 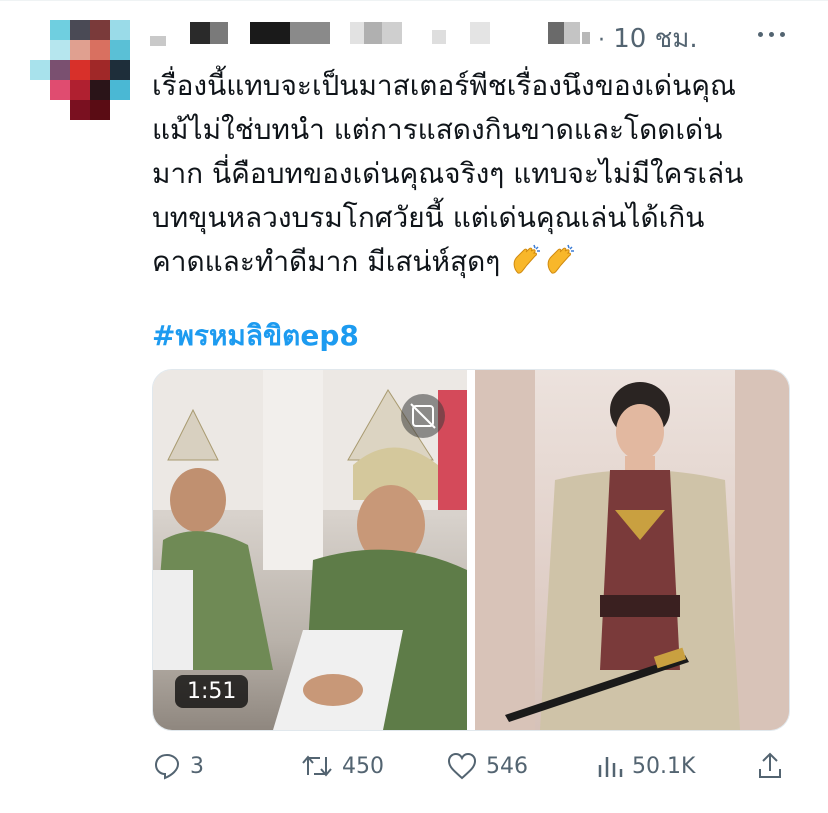 What do you see at coordinates (664, 766) in the screenshot?
I see `views-count: 50.1K` at bounding box center [664, 766].